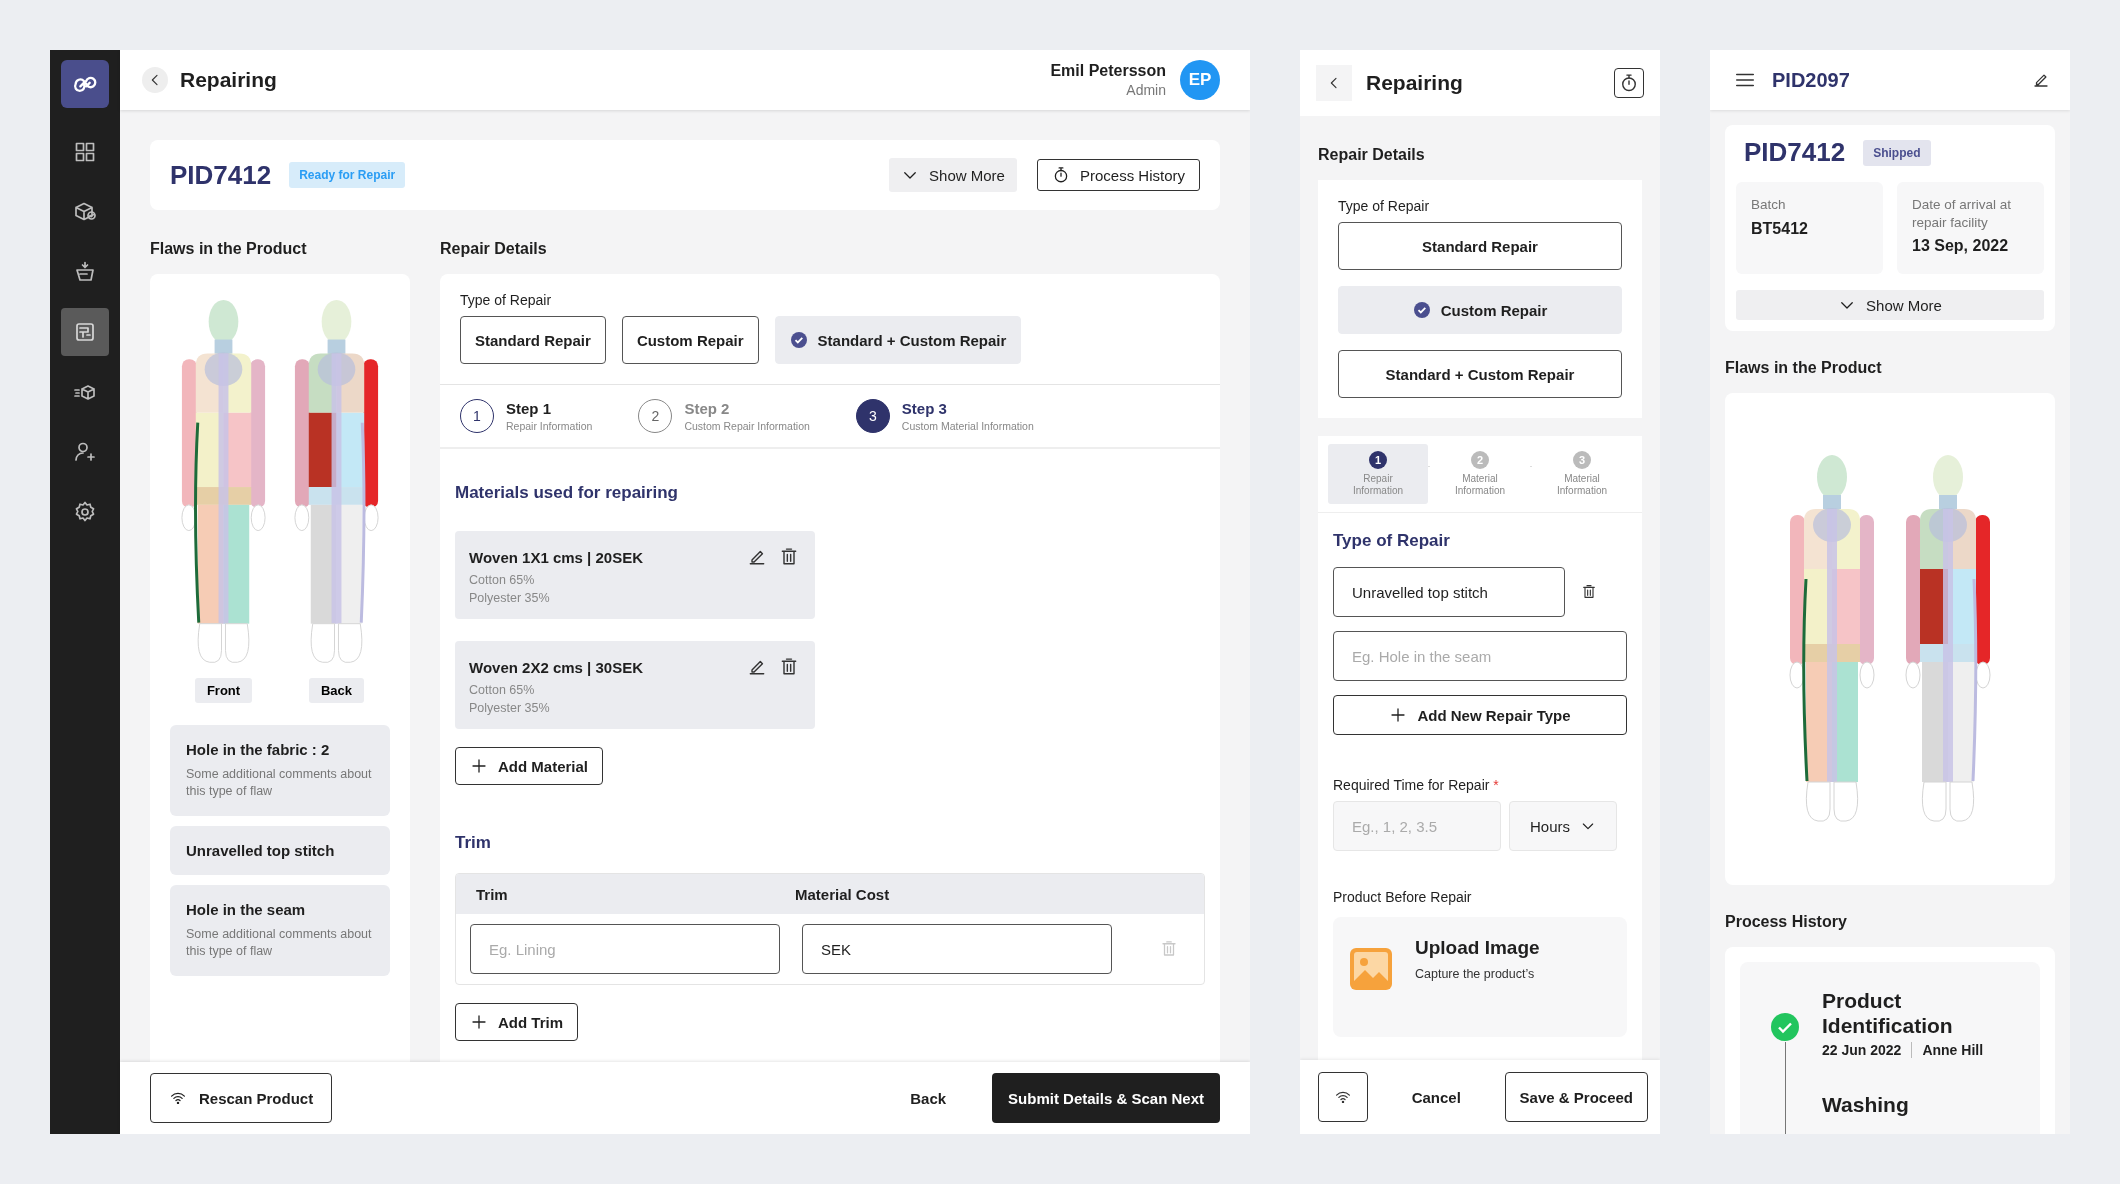  I want to click on detail-value: 13 Sep, 2022, so click(1961, 246).